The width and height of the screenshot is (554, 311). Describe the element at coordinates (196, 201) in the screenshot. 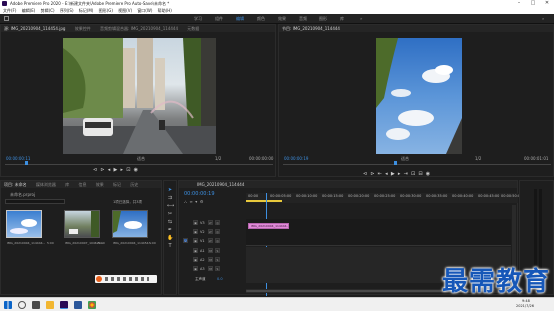

I see `add-marker-icon: ▾` at that location.